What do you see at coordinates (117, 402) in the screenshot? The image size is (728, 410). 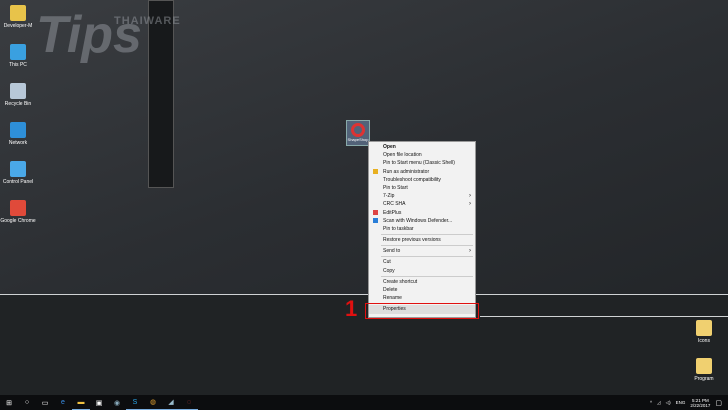 I see `app-icon: ◉` at bounding box center [117, 402].